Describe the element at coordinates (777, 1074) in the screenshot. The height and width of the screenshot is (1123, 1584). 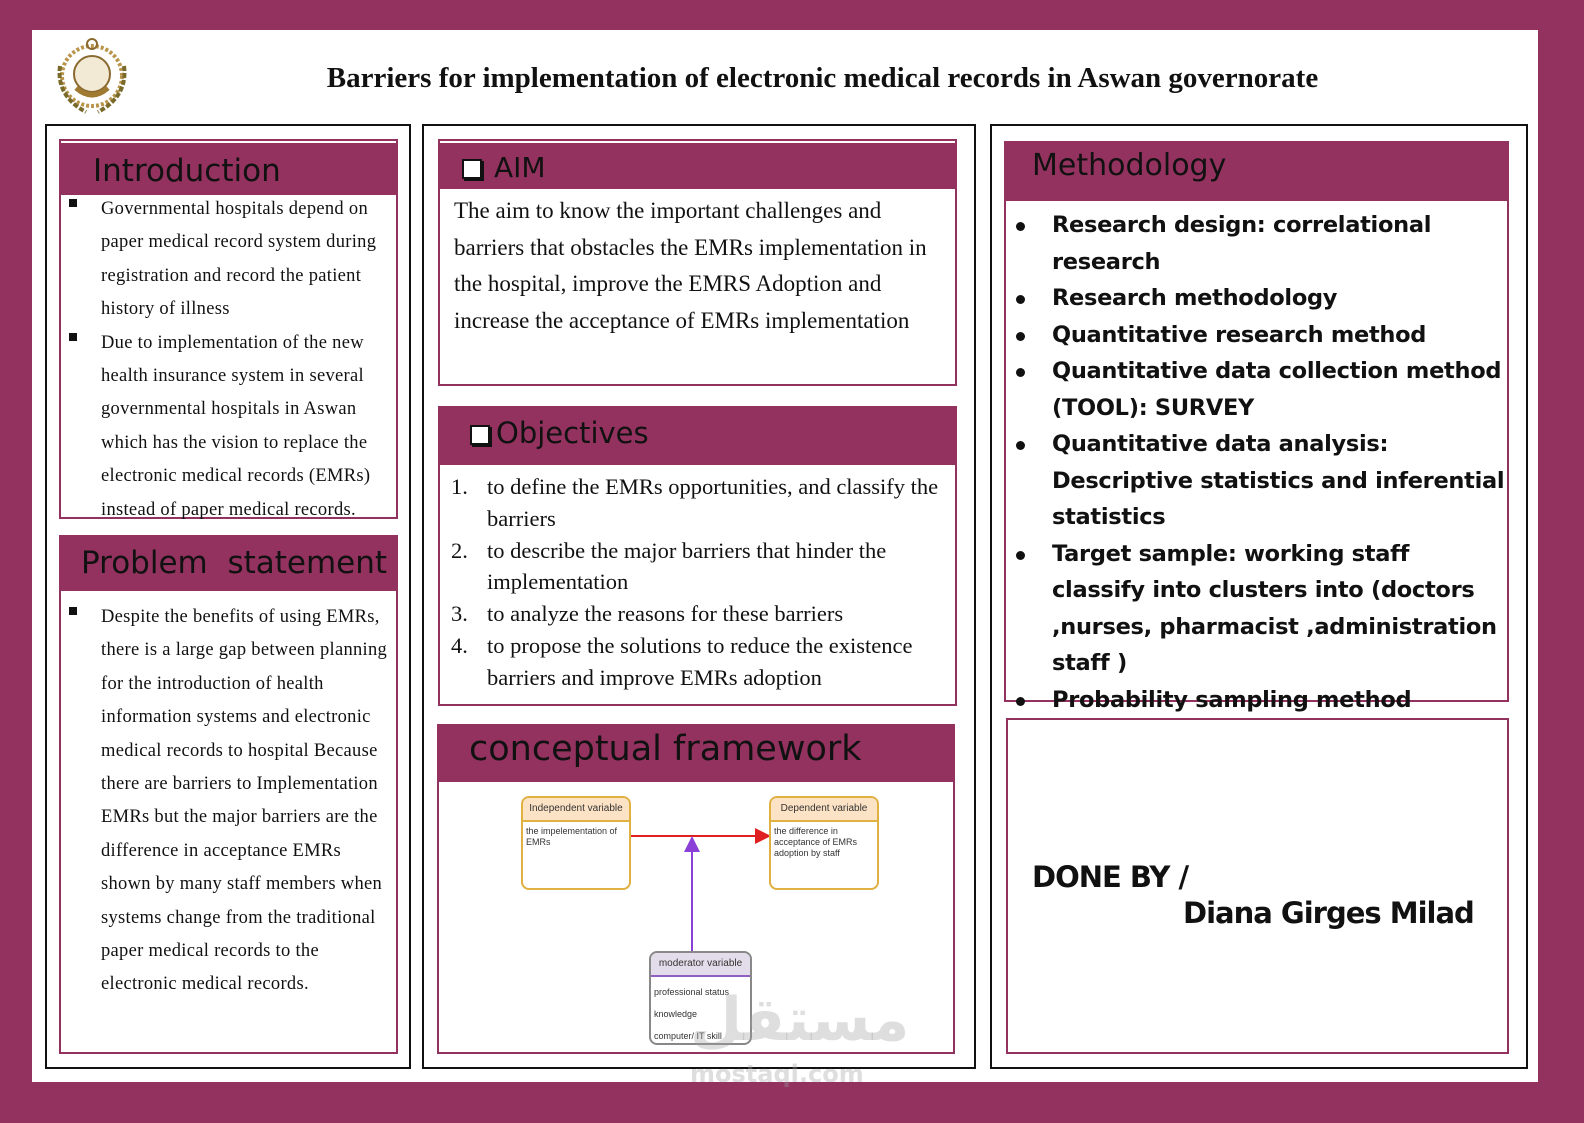
I see `watermark-latin: mostaql.com` at that location.